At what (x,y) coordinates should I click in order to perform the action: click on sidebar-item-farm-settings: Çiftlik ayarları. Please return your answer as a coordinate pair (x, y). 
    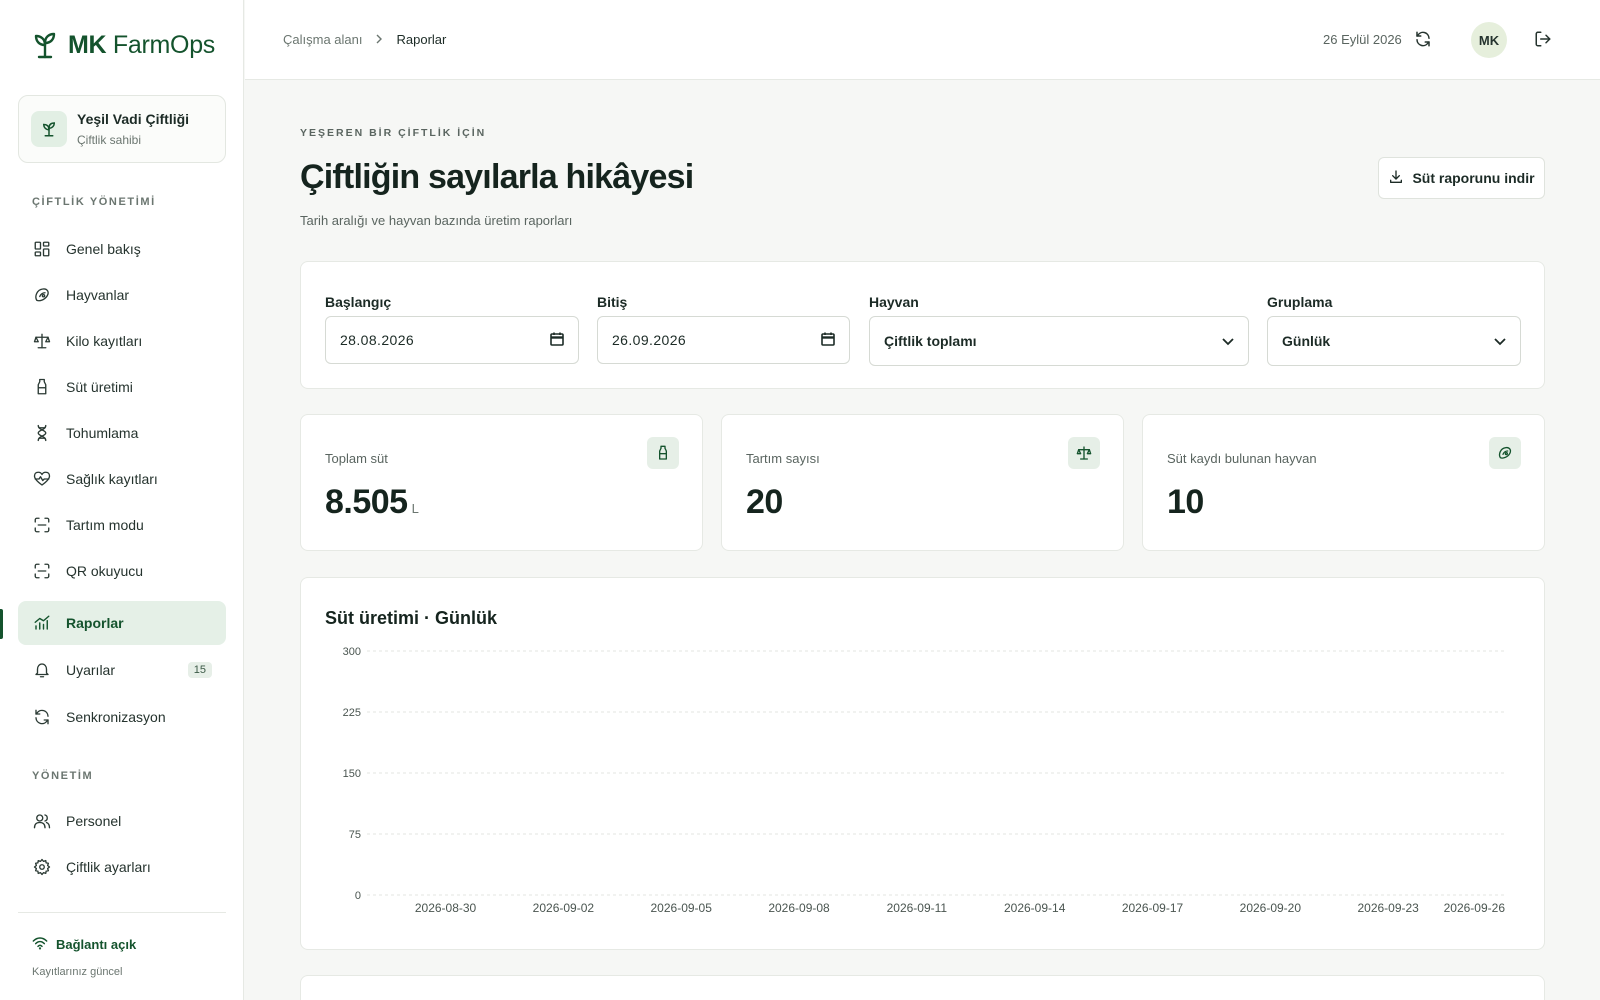
    Looking at the image, I should click on (122, 867).